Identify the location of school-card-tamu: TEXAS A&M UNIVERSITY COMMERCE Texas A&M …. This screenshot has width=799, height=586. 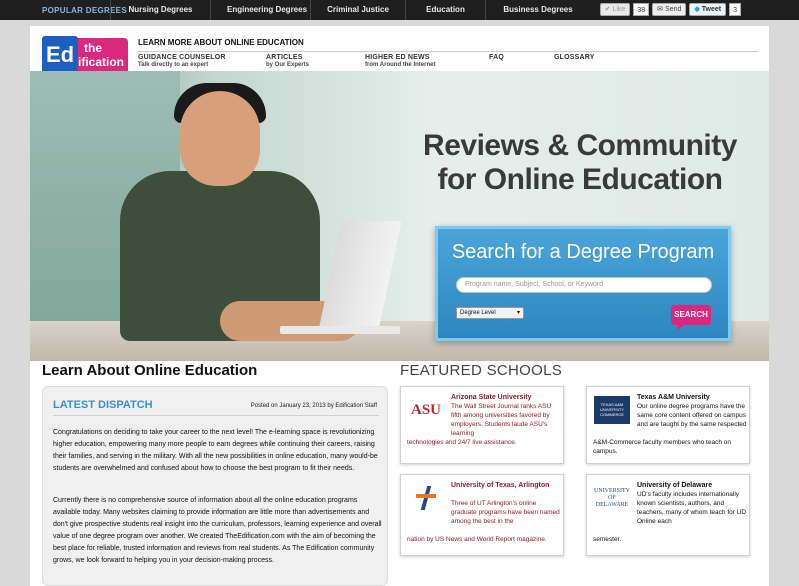
(668, 425).